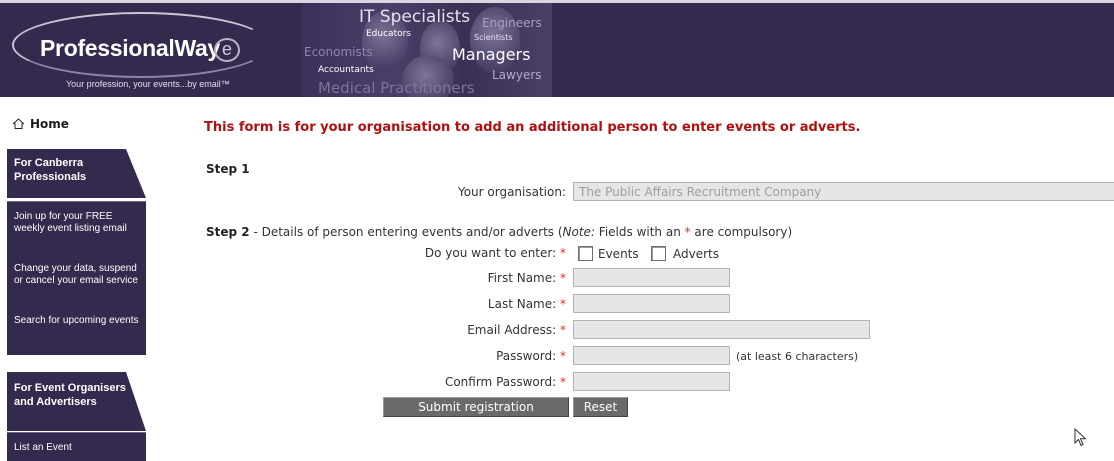 The width and height of the screenshot is (1114, 461). What do you see at coordinates (741, 232) in the screenshot?
I see `step-2-text: are compulsory)` at bounding box center [741, 232].